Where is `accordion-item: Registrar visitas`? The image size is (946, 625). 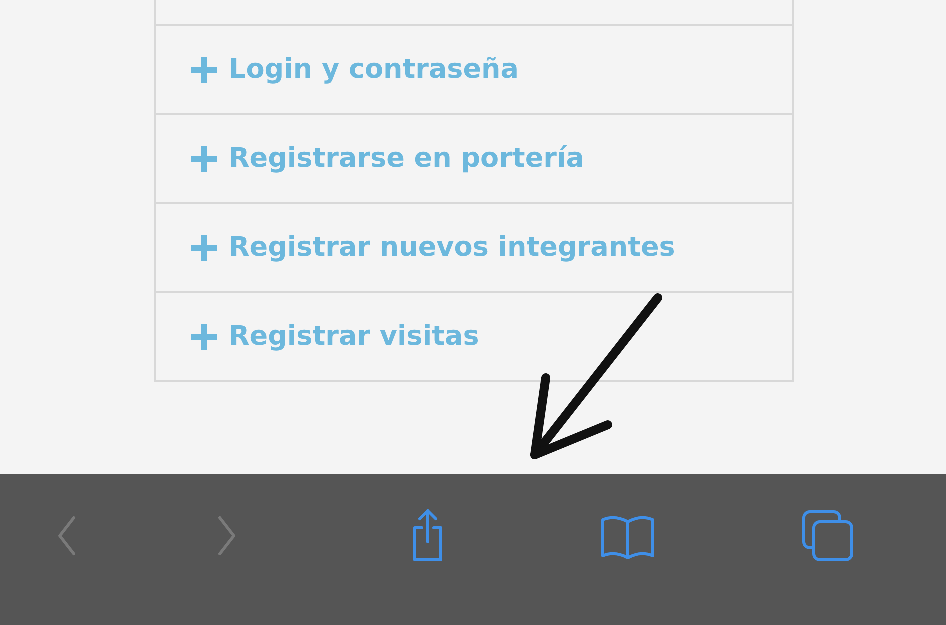
accordion-item: Registrar visitas is located at coordinates (474, 335).